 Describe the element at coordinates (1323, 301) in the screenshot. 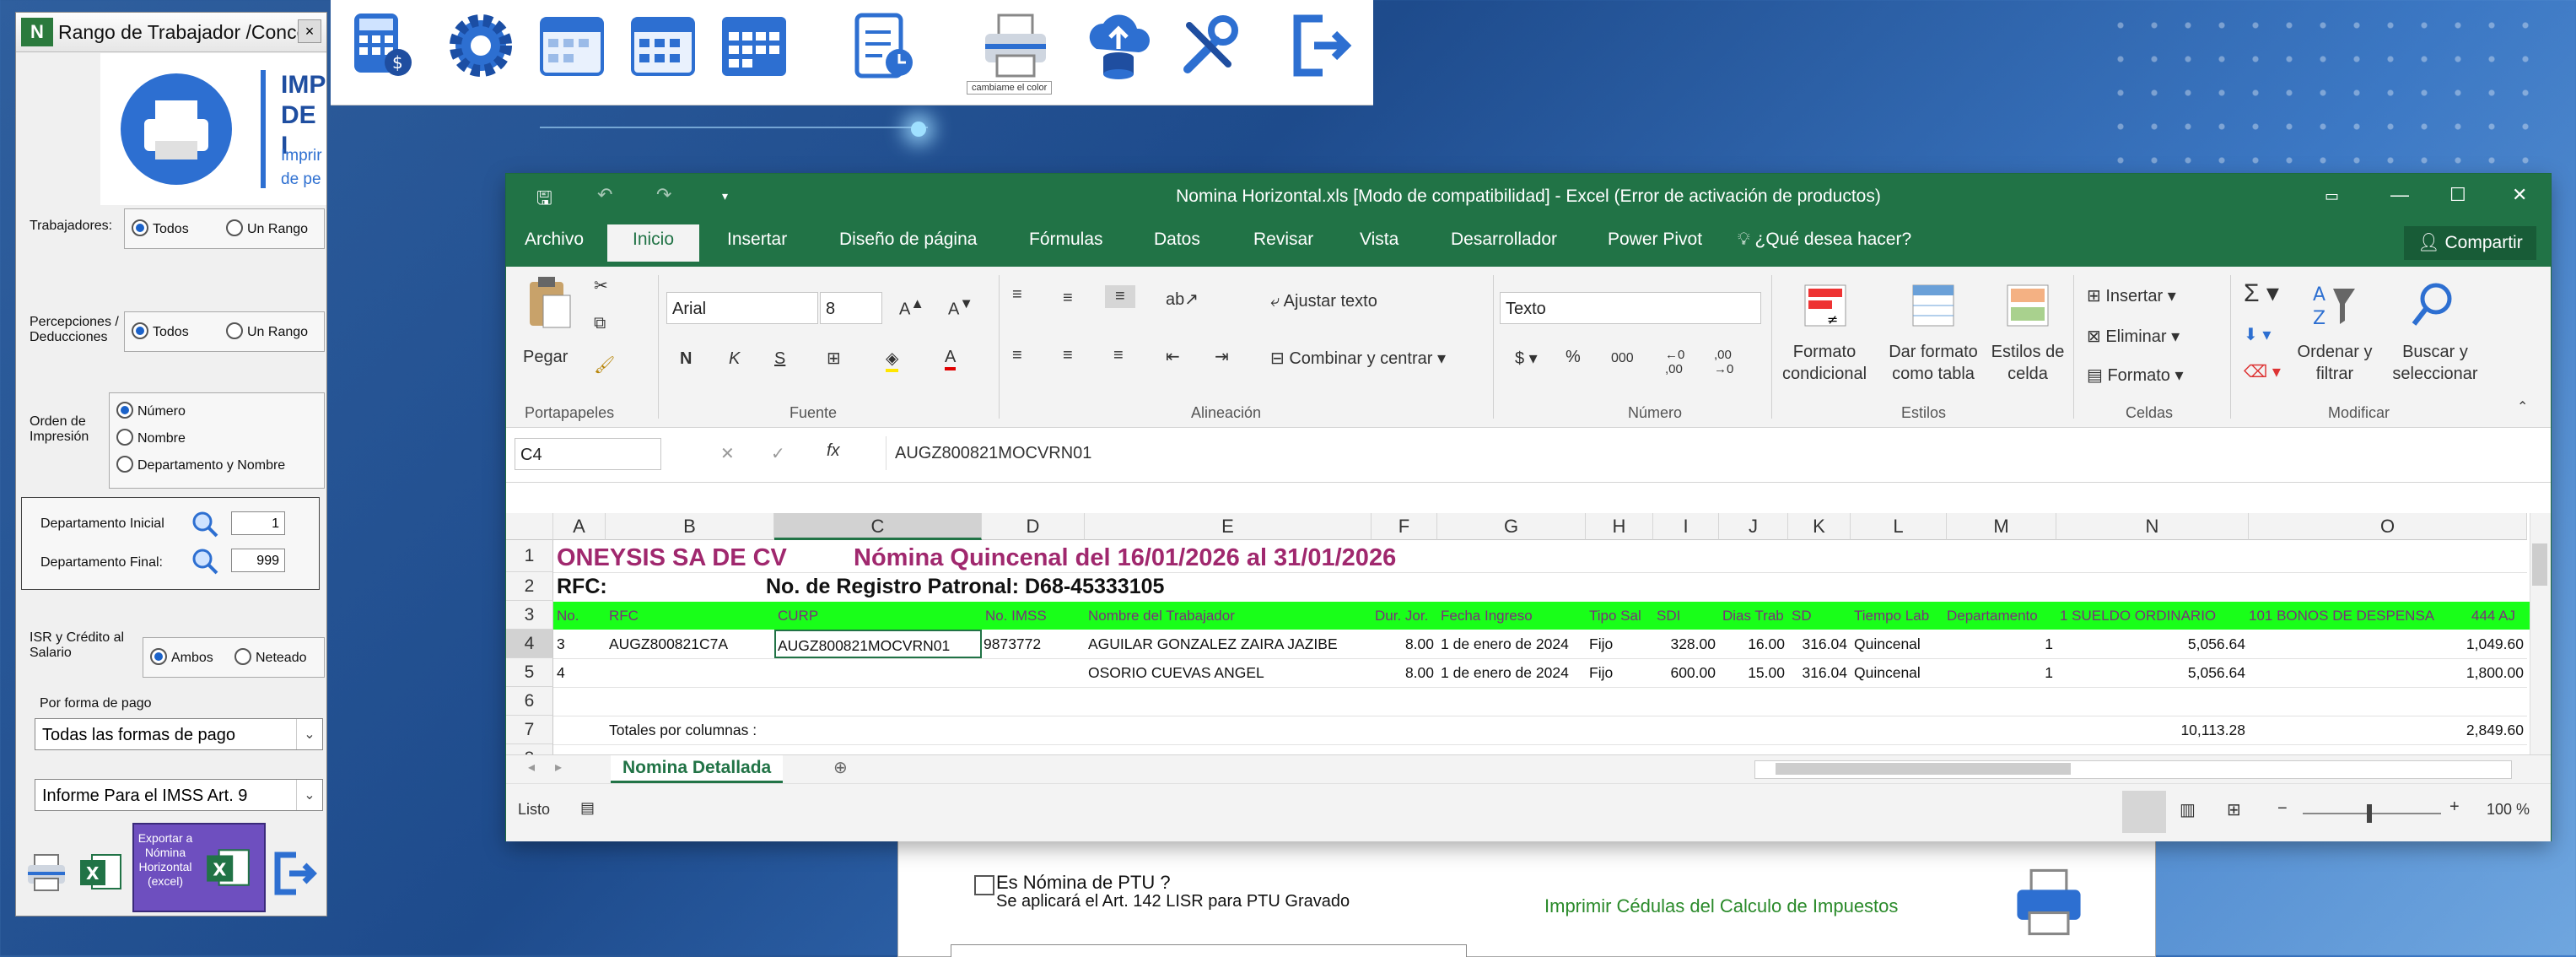

I see `wrap-text-button: ⤶ Ajustar texto` at that location.